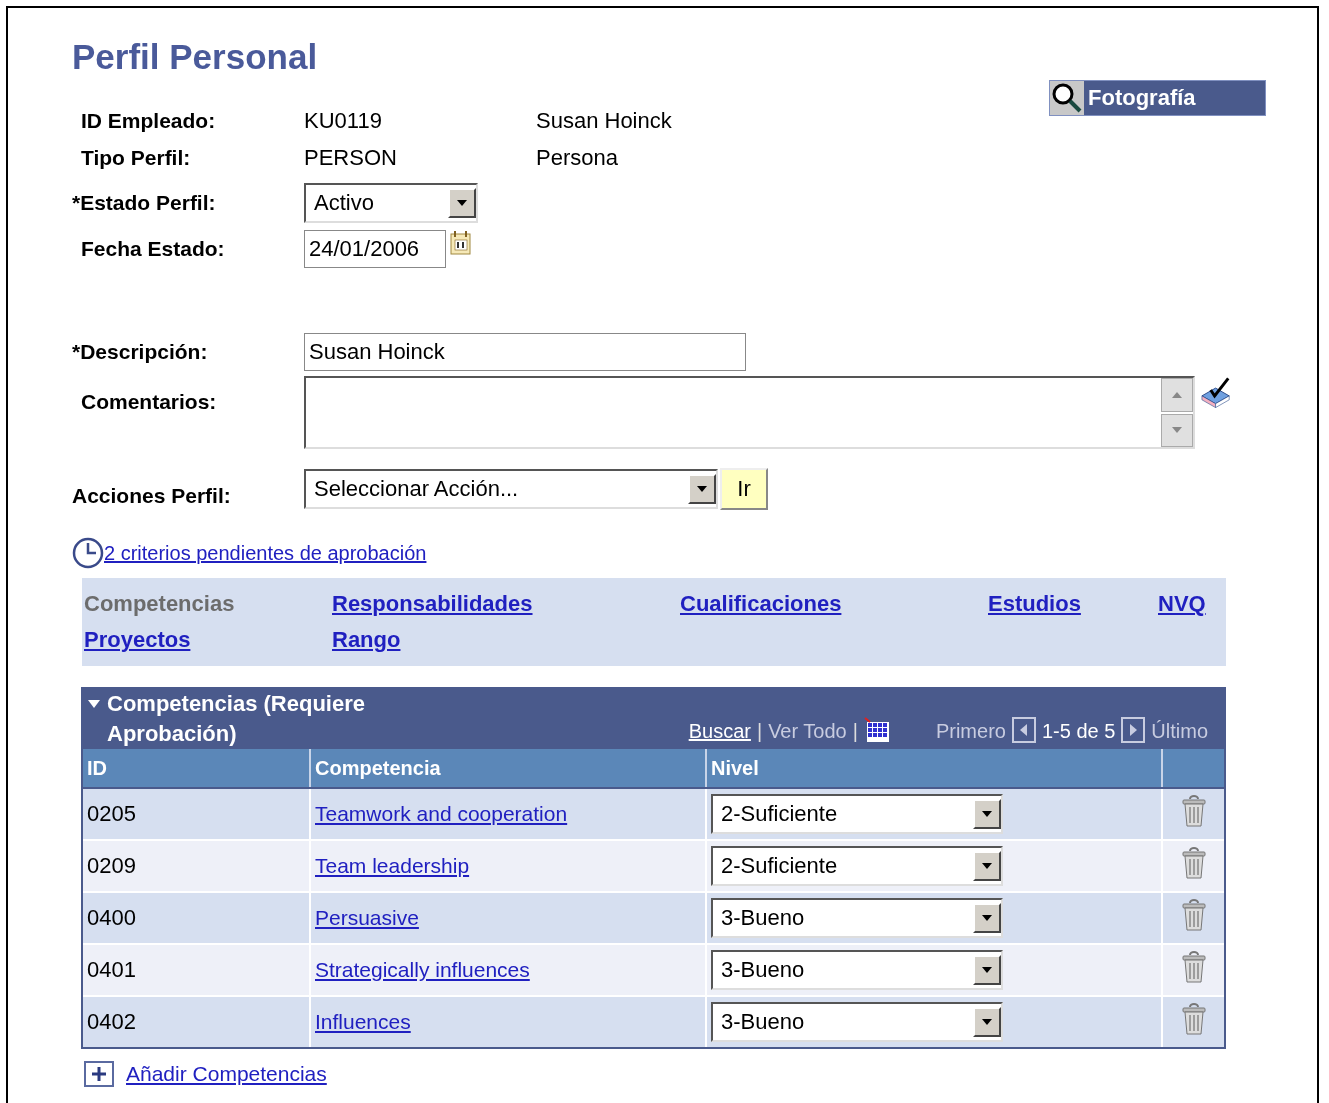  What do you see at coordinates (934, 768) in the screenshot?
I see `column-header: Nivel` at bounding box center [934, 768].